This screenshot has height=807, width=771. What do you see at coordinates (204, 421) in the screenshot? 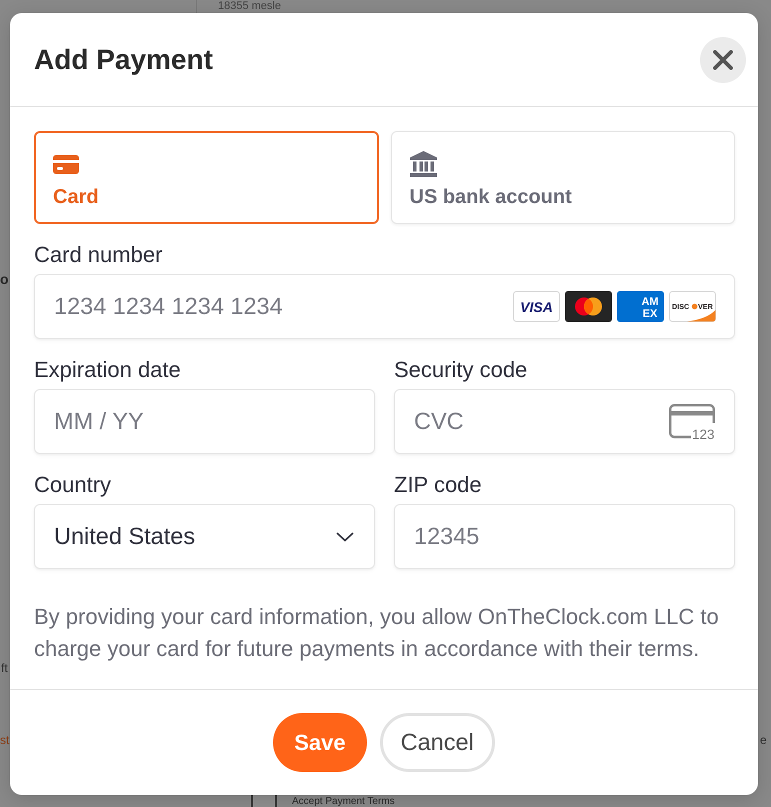
I see `input-field: MM / YY` at bounding box center [204, 421].